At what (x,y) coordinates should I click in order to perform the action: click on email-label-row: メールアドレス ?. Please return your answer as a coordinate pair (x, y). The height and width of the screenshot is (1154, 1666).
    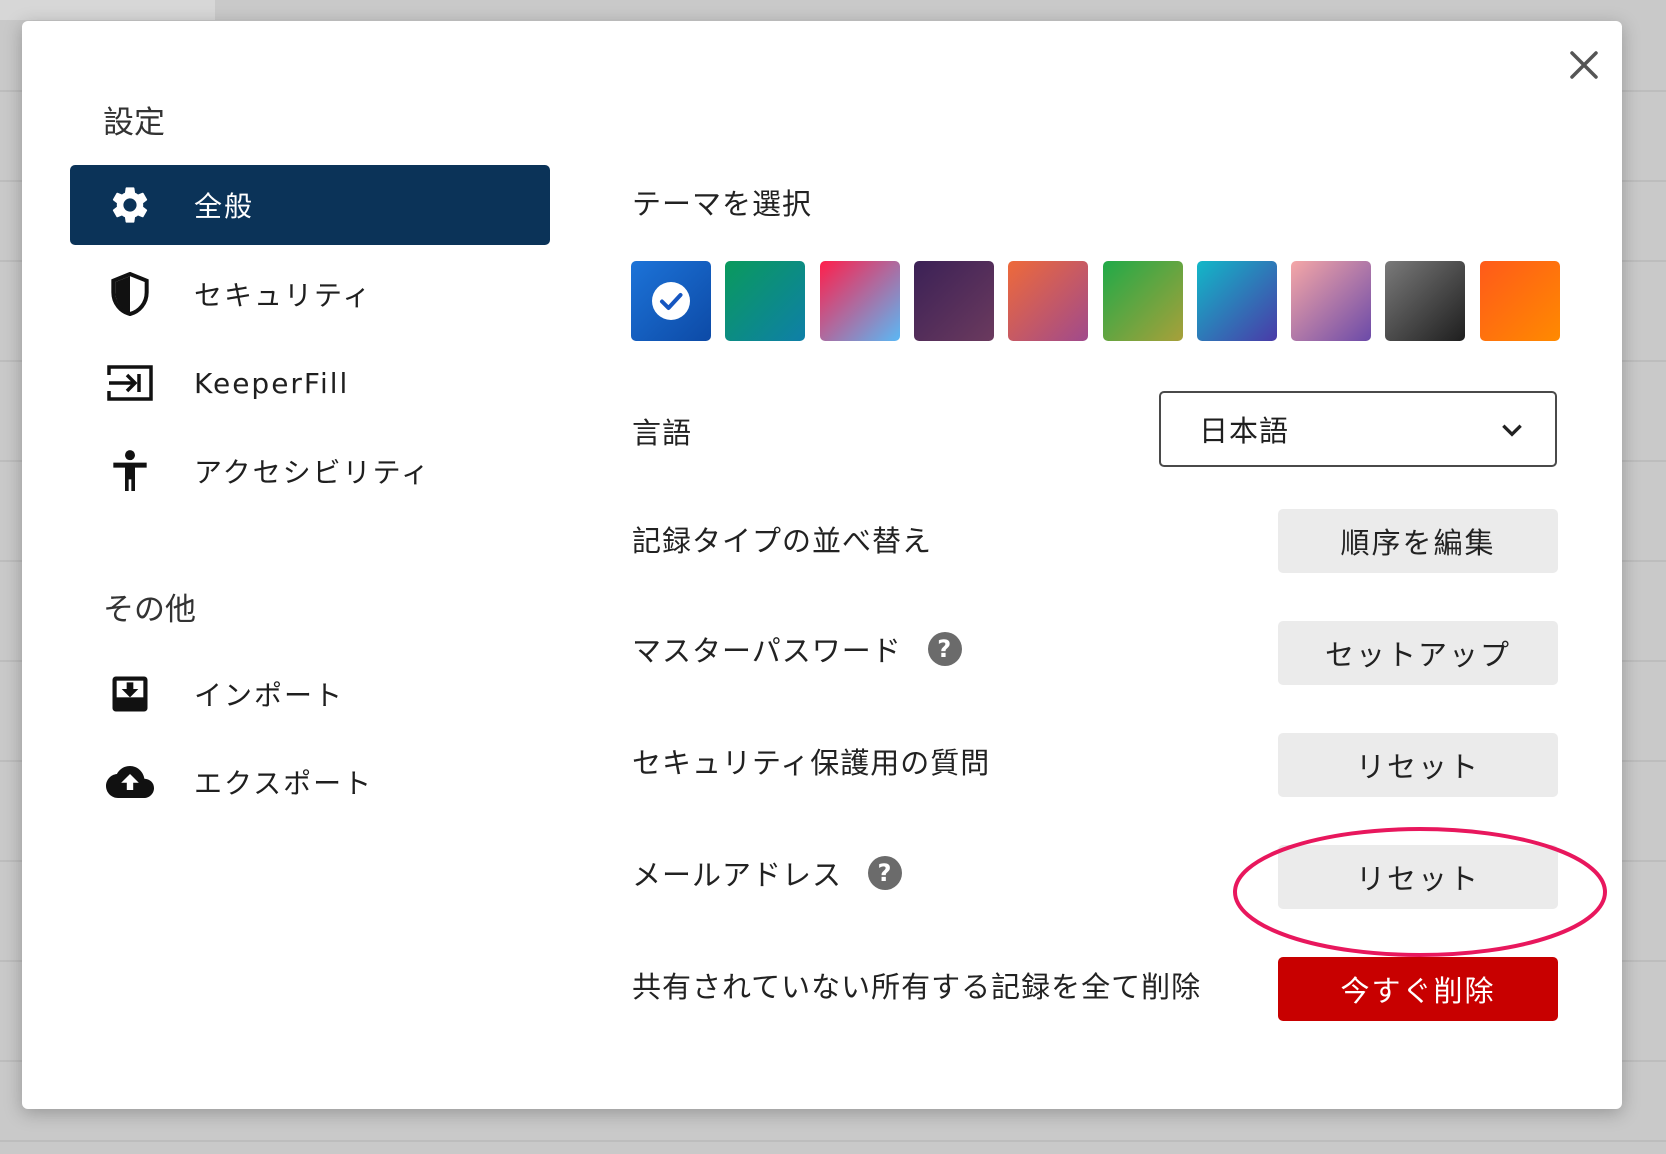
    Looking at the image, I should click on (767, 873).